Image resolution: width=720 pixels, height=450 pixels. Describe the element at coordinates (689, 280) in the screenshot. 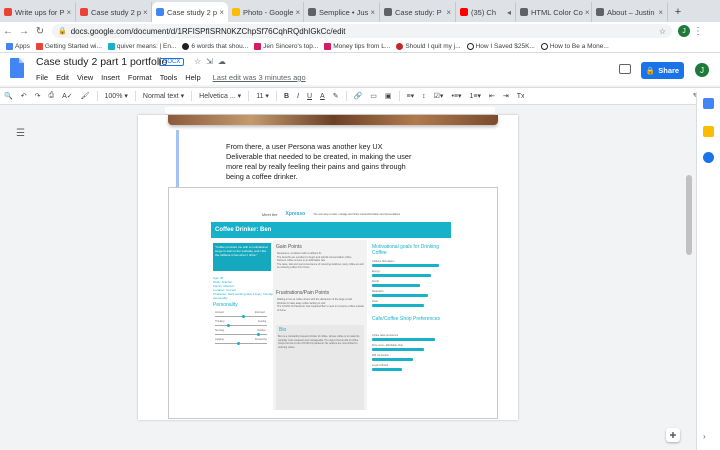

I see `vertical-scrollbar` at that location.